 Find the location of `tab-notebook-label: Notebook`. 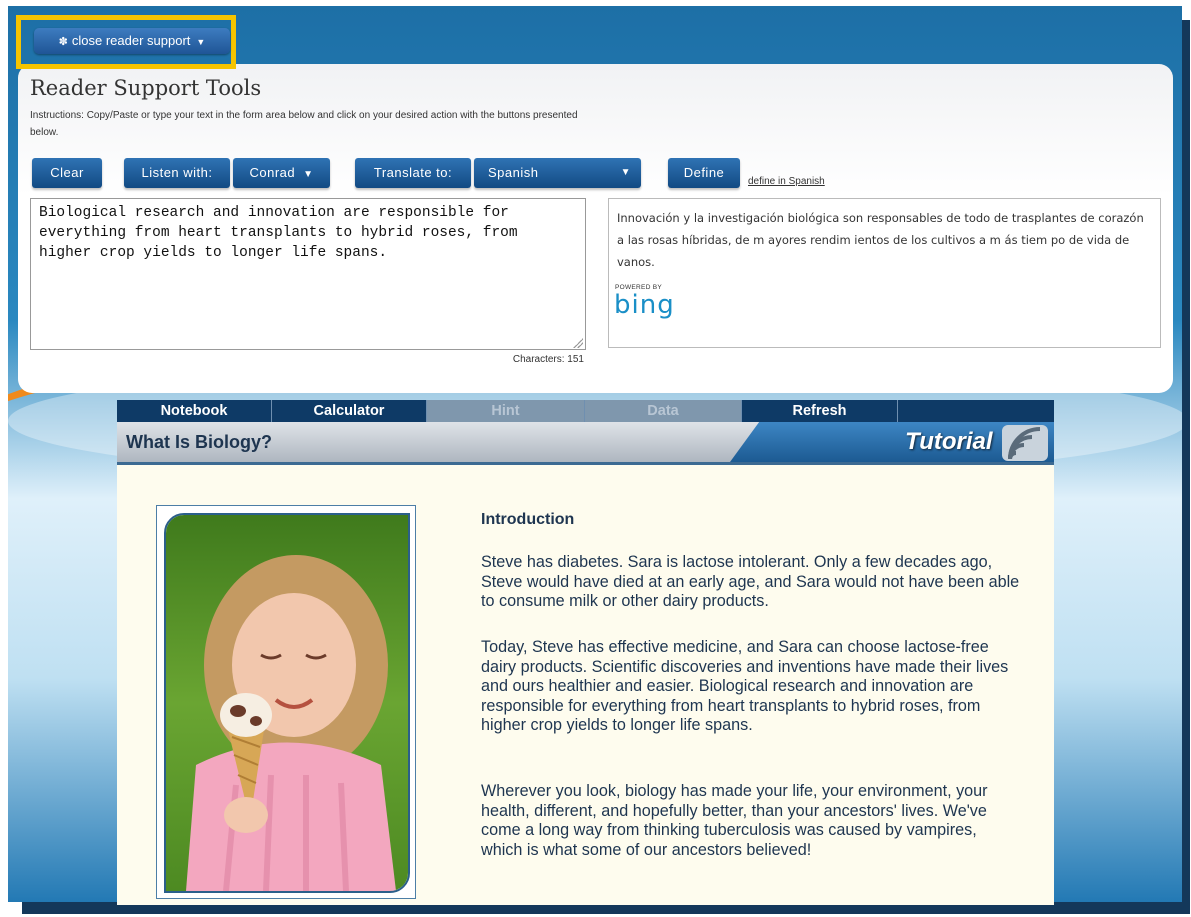

tab-notebook-label: Notebook is located at coordinates (194, 411).